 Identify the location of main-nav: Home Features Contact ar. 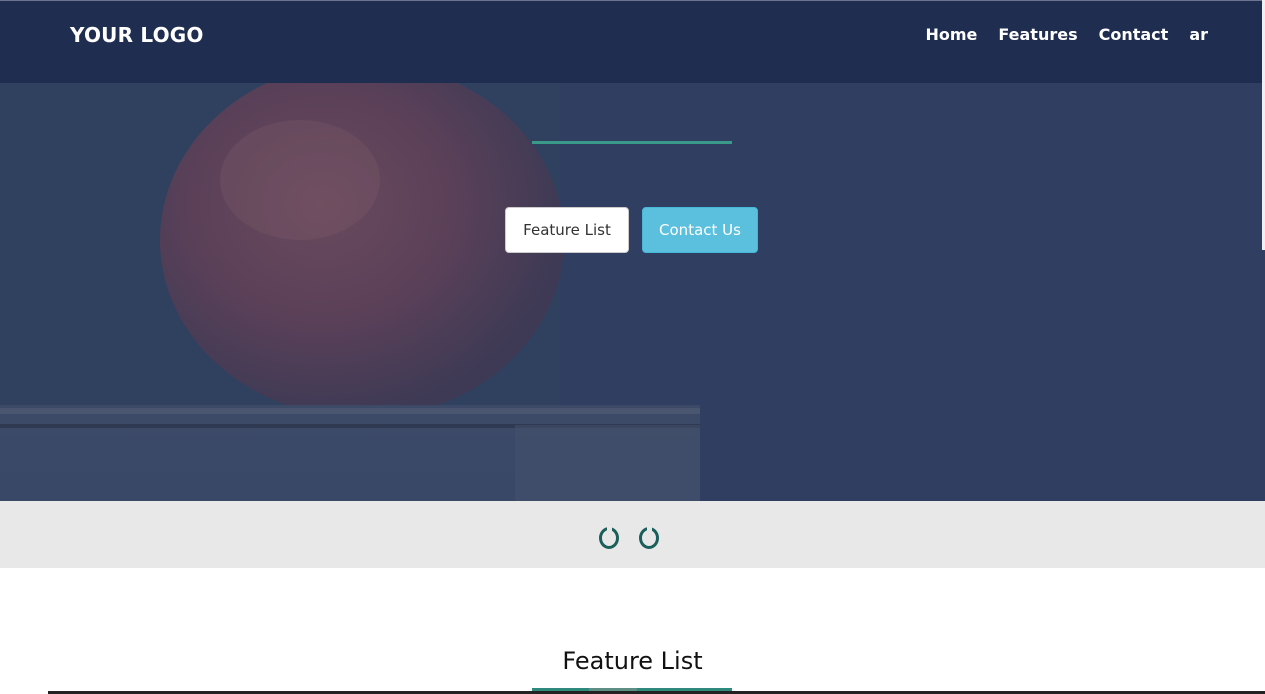
(1066, 34).